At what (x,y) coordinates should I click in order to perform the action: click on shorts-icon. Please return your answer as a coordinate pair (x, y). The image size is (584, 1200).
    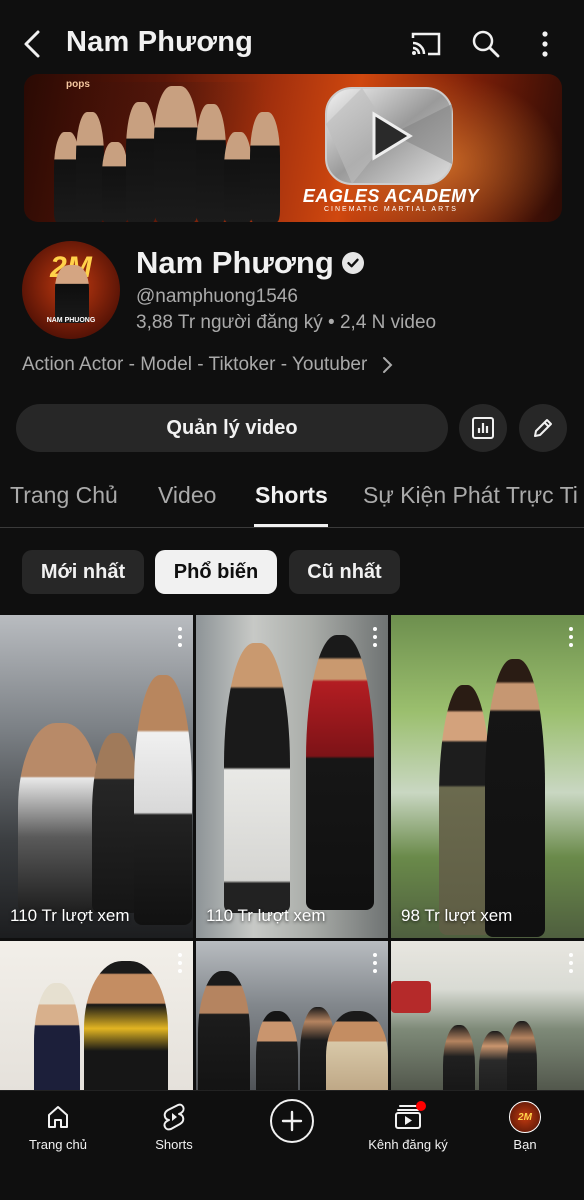
    Looking at the image, I should click on (174, 1117).